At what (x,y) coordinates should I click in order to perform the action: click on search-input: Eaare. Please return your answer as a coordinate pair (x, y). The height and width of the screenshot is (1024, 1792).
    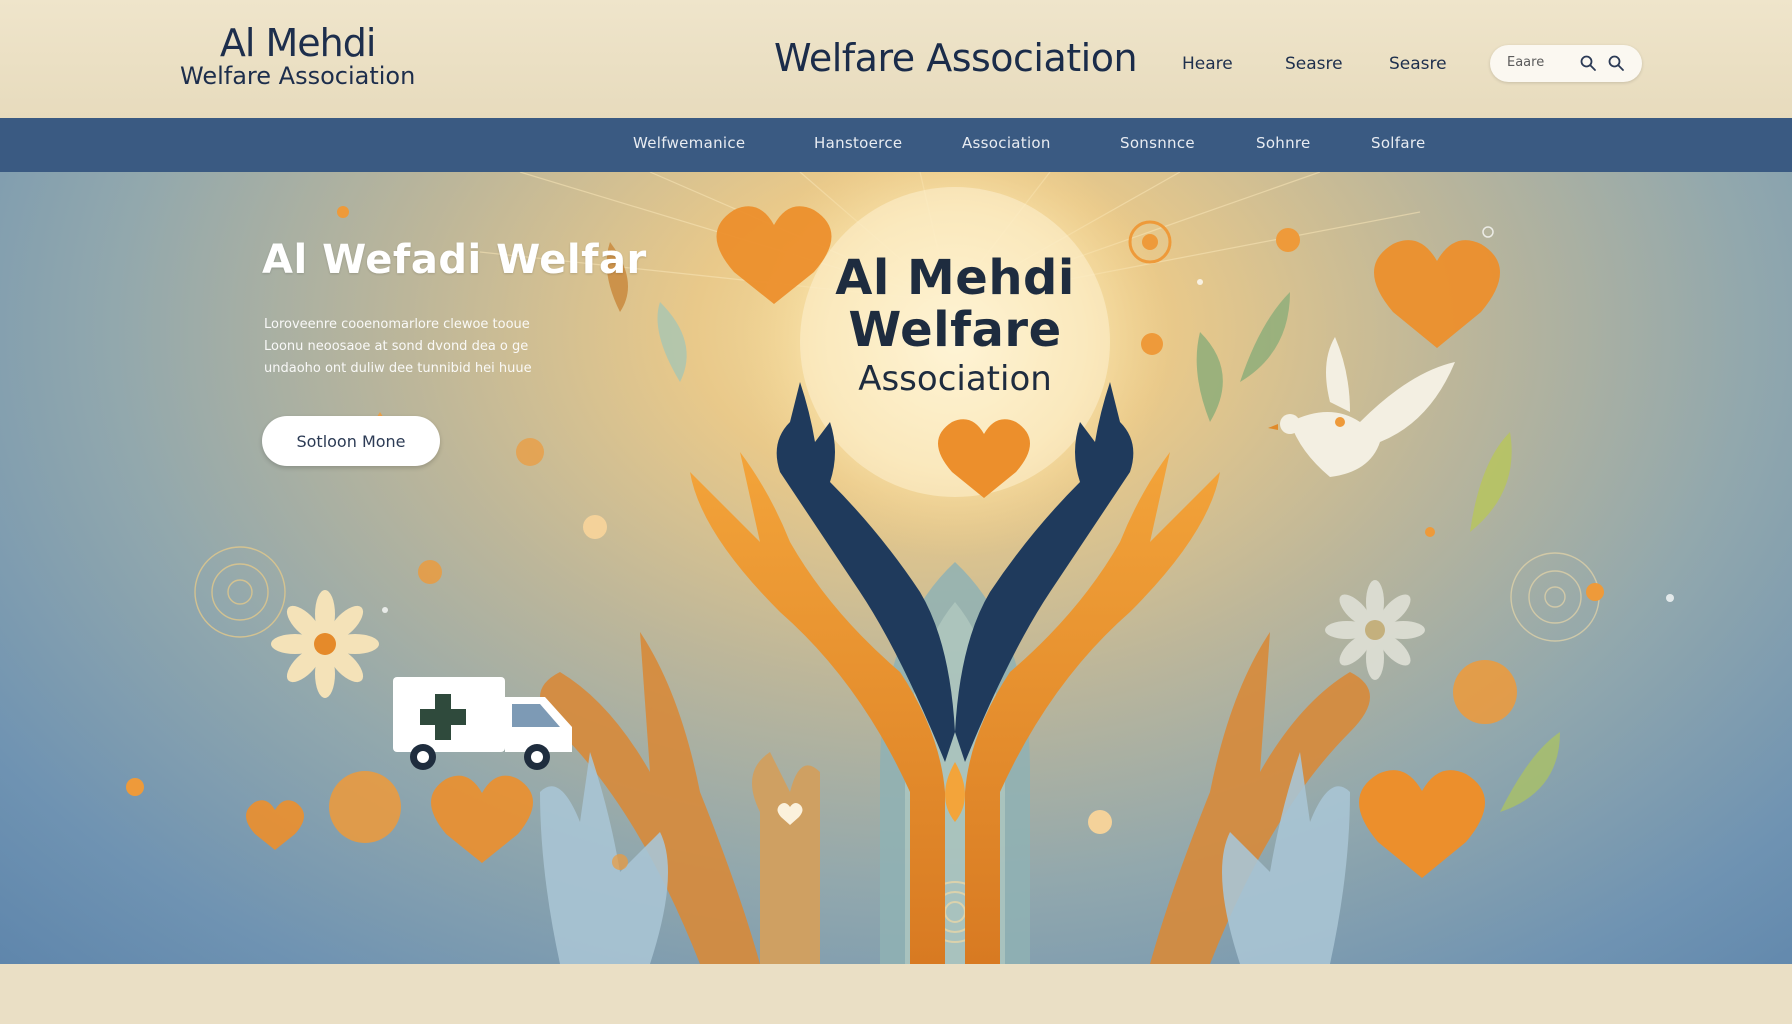
    Looking at the image, I should click on (1525, 62).